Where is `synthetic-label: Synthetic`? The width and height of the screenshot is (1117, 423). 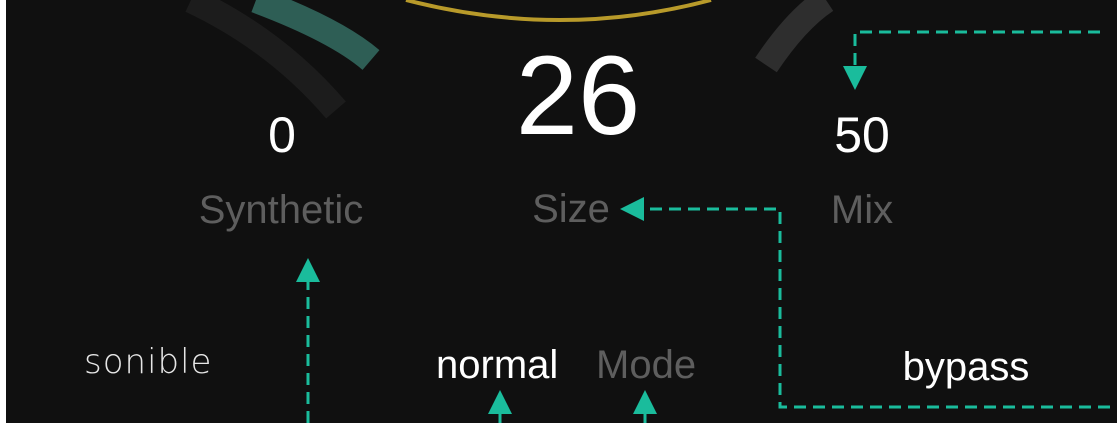 synthetic-label: Synthetic is located at coordinates (281, 210).